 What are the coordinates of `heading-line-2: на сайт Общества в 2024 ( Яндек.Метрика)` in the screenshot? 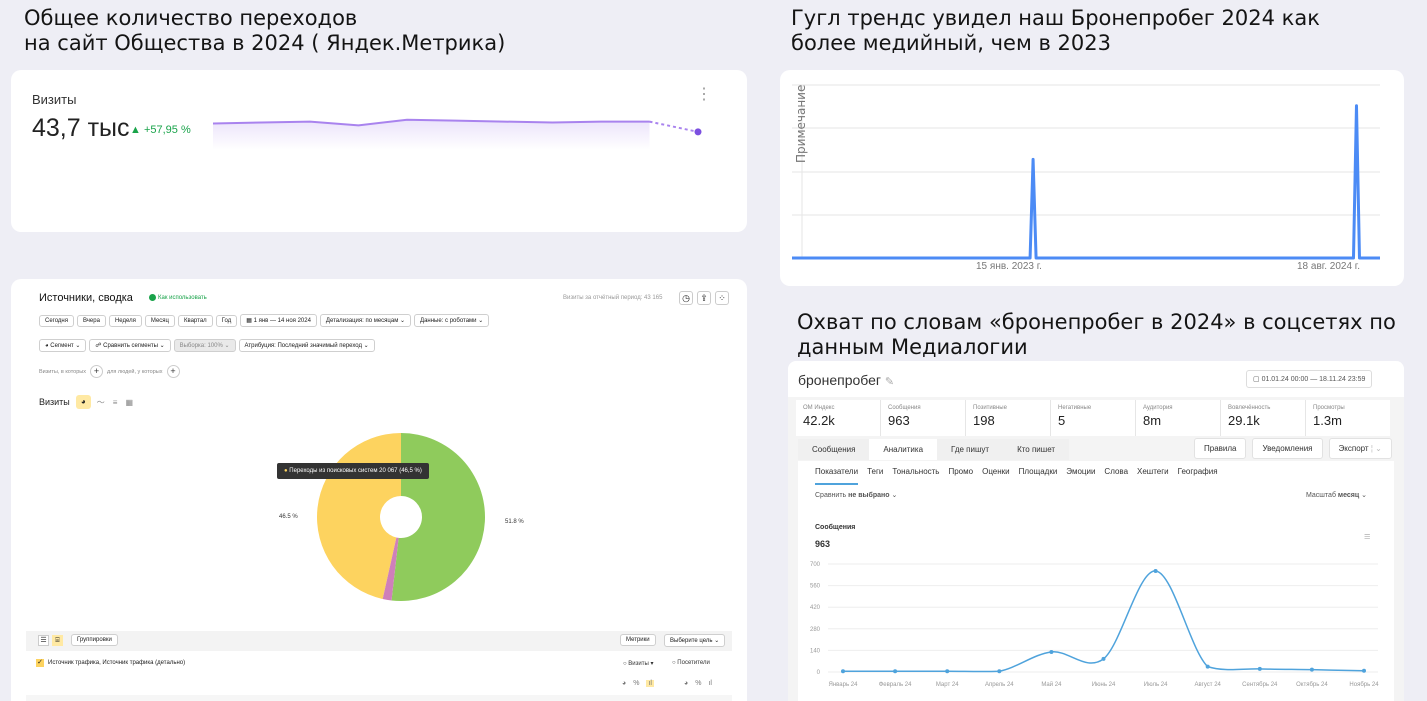 It's located at (265, 43).